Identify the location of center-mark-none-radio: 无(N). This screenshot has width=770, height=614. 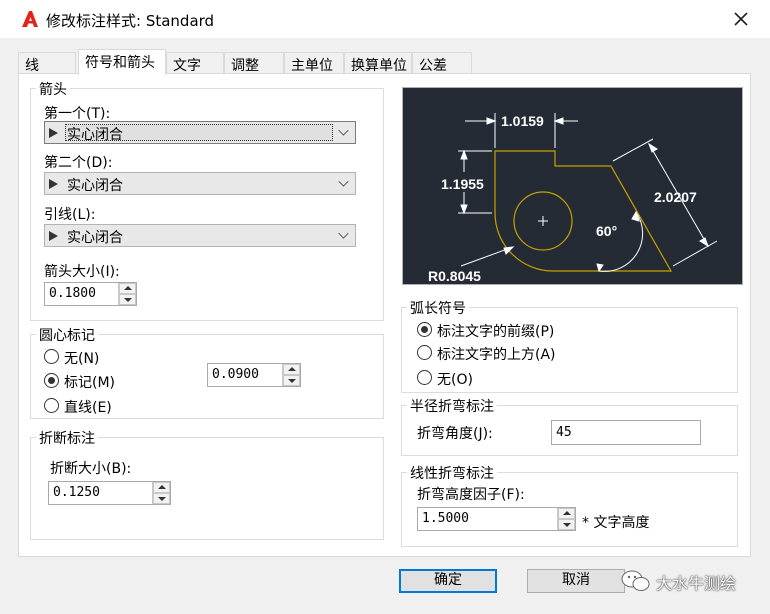
(79, 357).